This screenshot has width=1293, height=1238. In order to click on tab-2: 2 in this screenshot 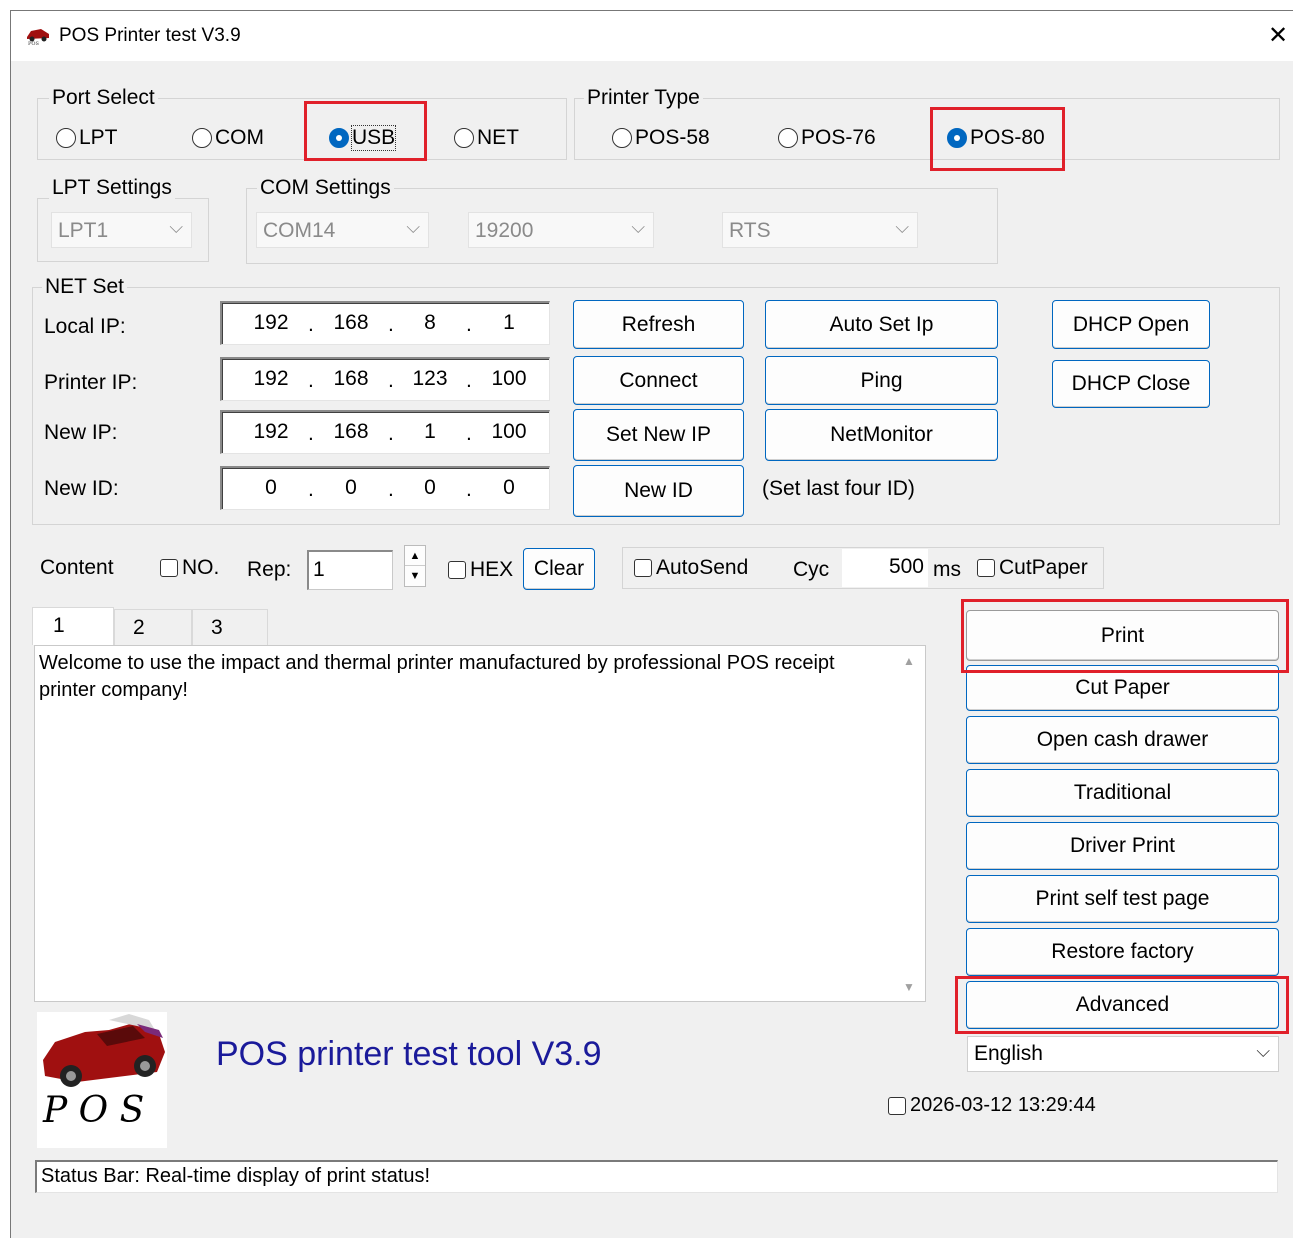, I will do `click(153, 628)`.